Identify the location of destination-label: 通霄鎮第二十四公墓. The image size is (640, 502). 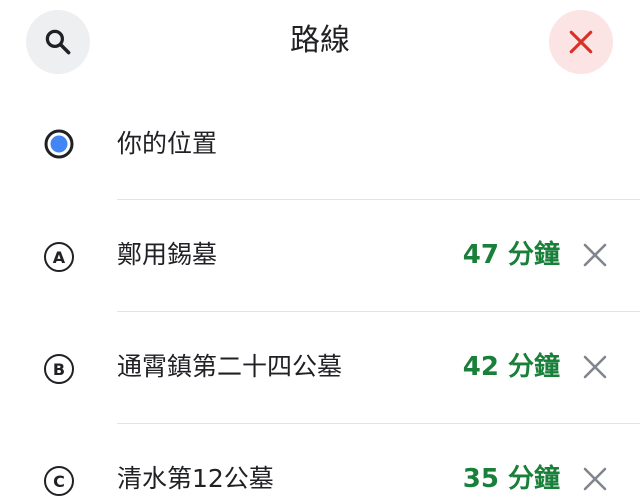
(230, 366).